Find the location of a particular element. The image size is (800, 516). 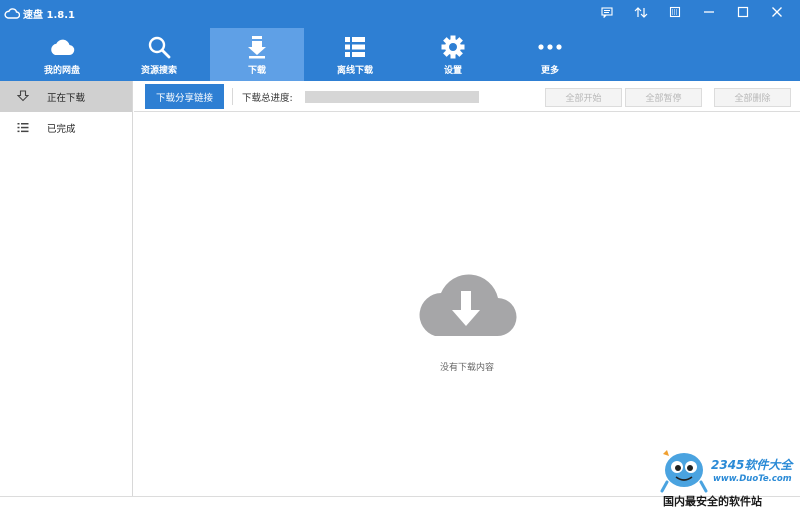

sync-icon is located at coordinates (641, 12).